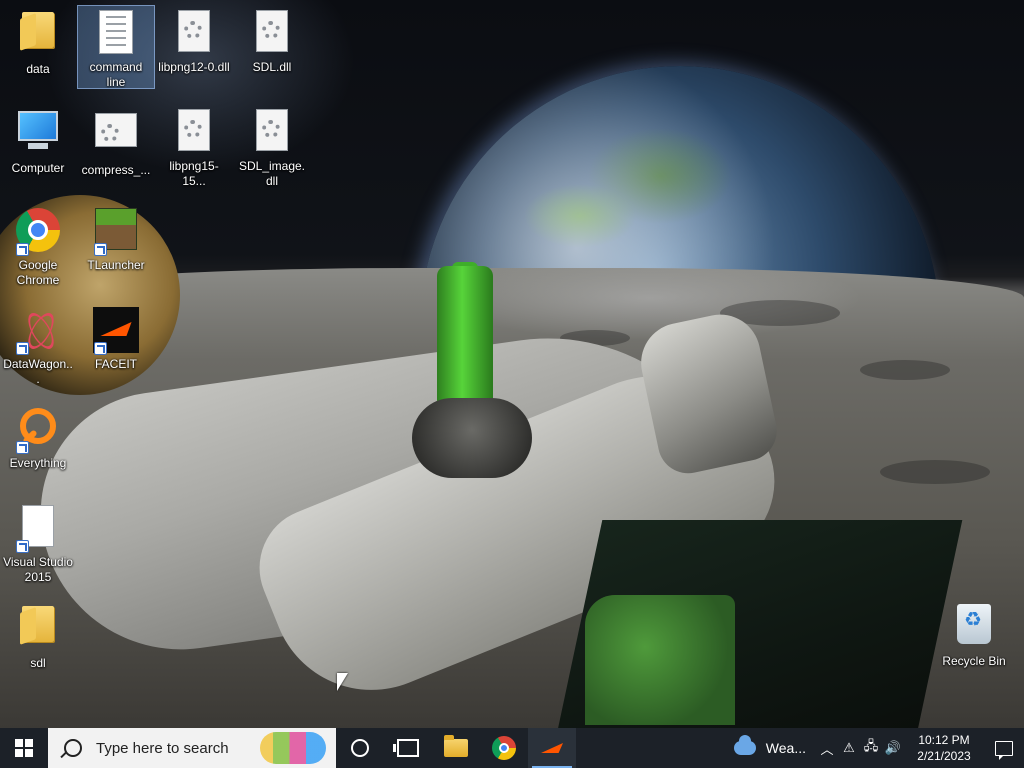  What do you see at coordinates (272, 173) in the screenshot?
I see `desktop-icon-label: SDL_image.dll` at bounding box center [272, 173].